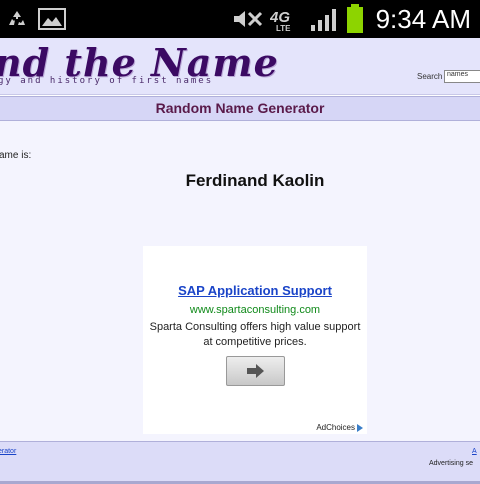 The height and width of the screenshot is (484, 480). I want to click on status-bar: 4G LTE 9:34 AM, so click(240, 19).